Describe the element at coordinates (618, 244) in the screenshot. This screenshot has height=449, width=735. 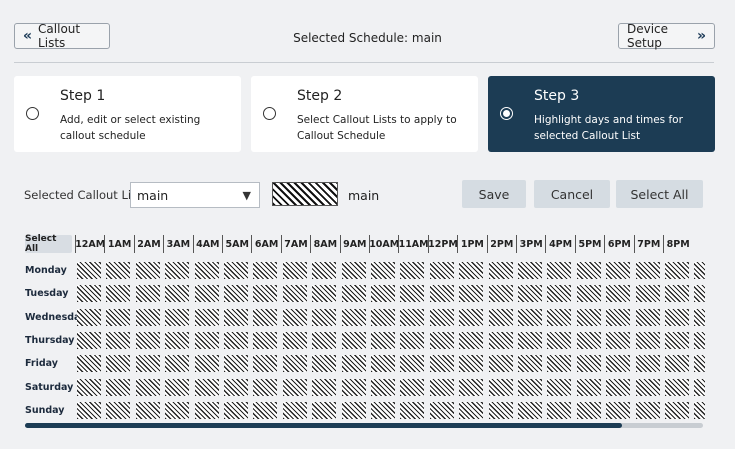
I see `hour-header-6pm: 6PM` at that location.